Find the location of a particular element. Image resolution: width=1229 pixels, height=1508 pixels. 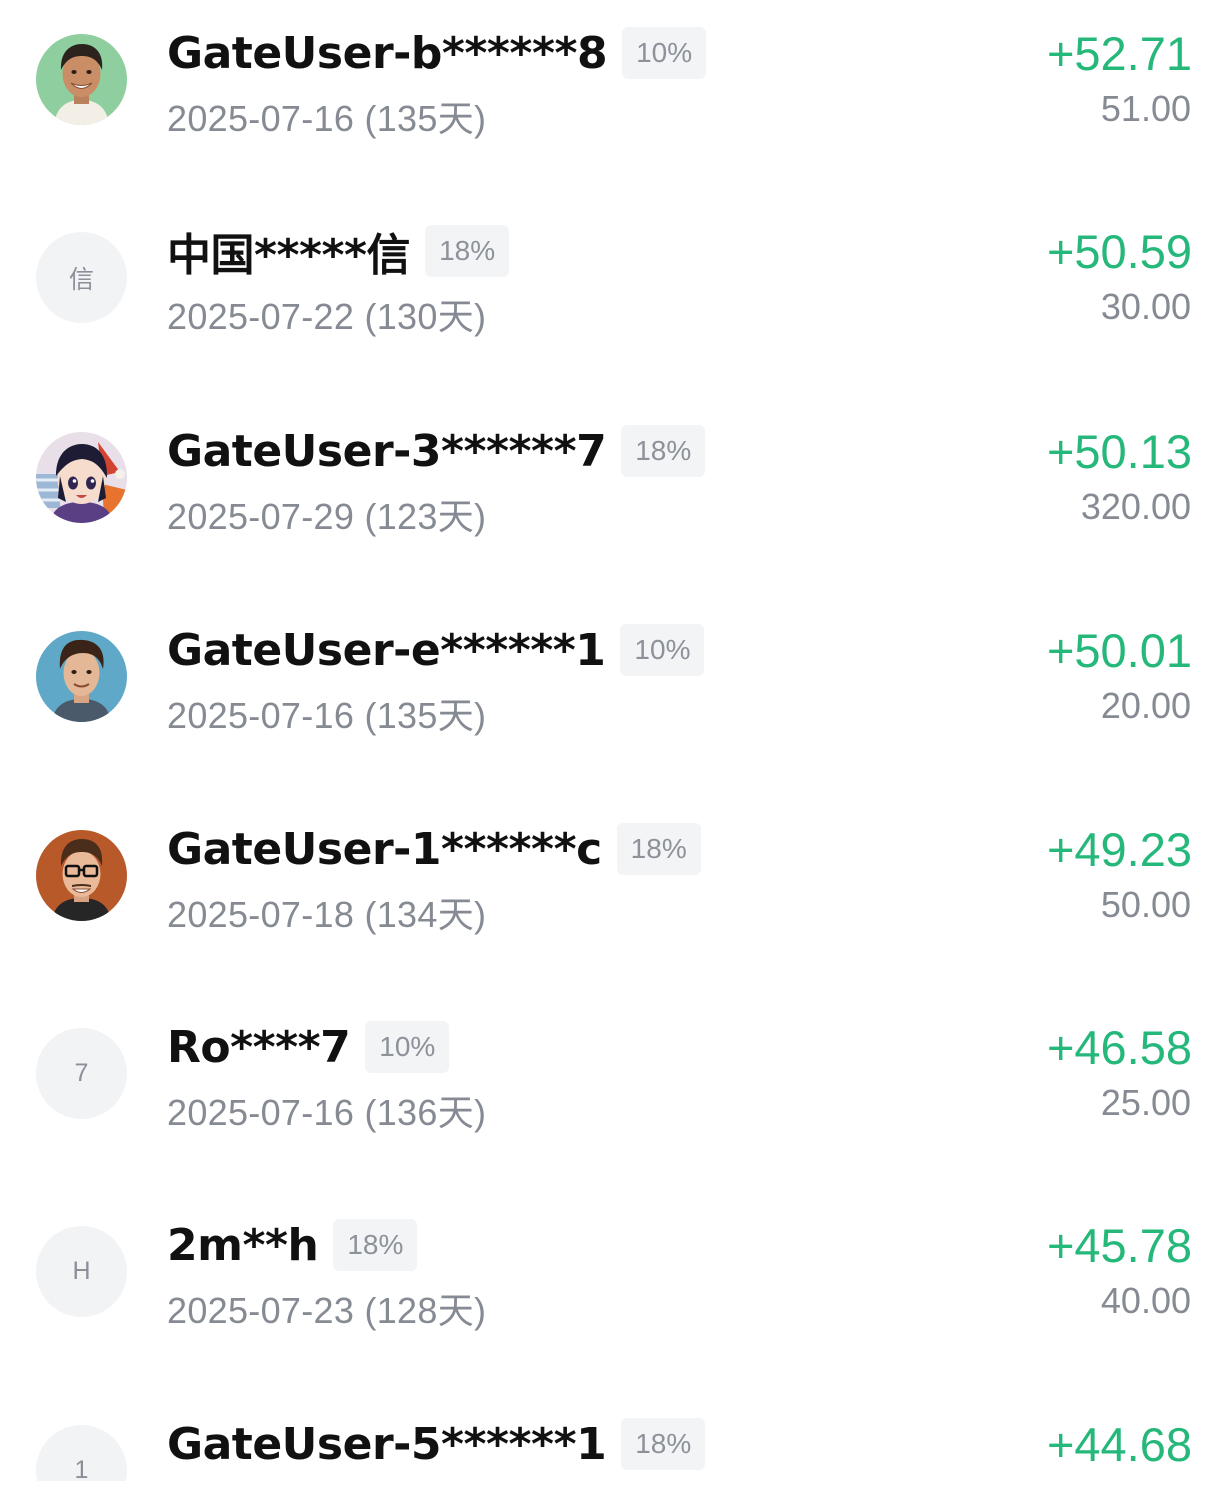

user-name: 中国*****信 is located at coordinates (289, 255).